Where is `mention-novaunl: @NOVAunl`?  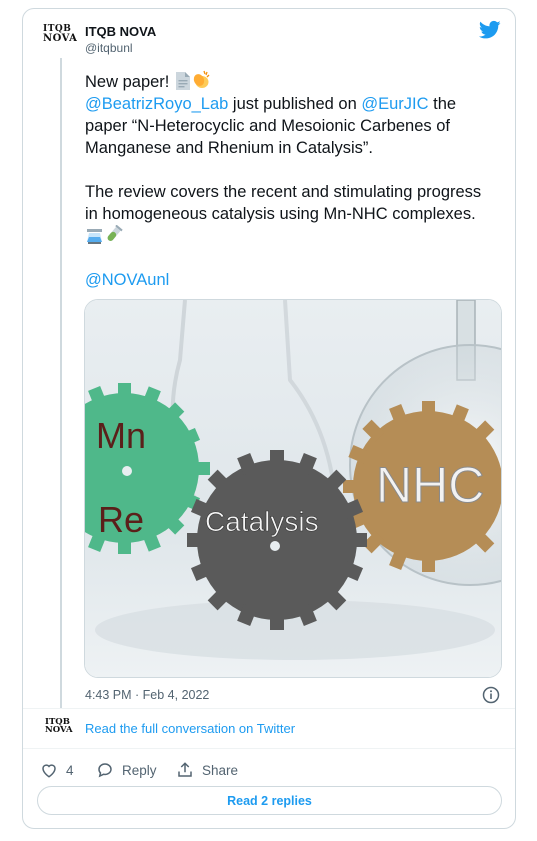 mention-novaunl: @NOVAunl is located at coordinates (127, 280).